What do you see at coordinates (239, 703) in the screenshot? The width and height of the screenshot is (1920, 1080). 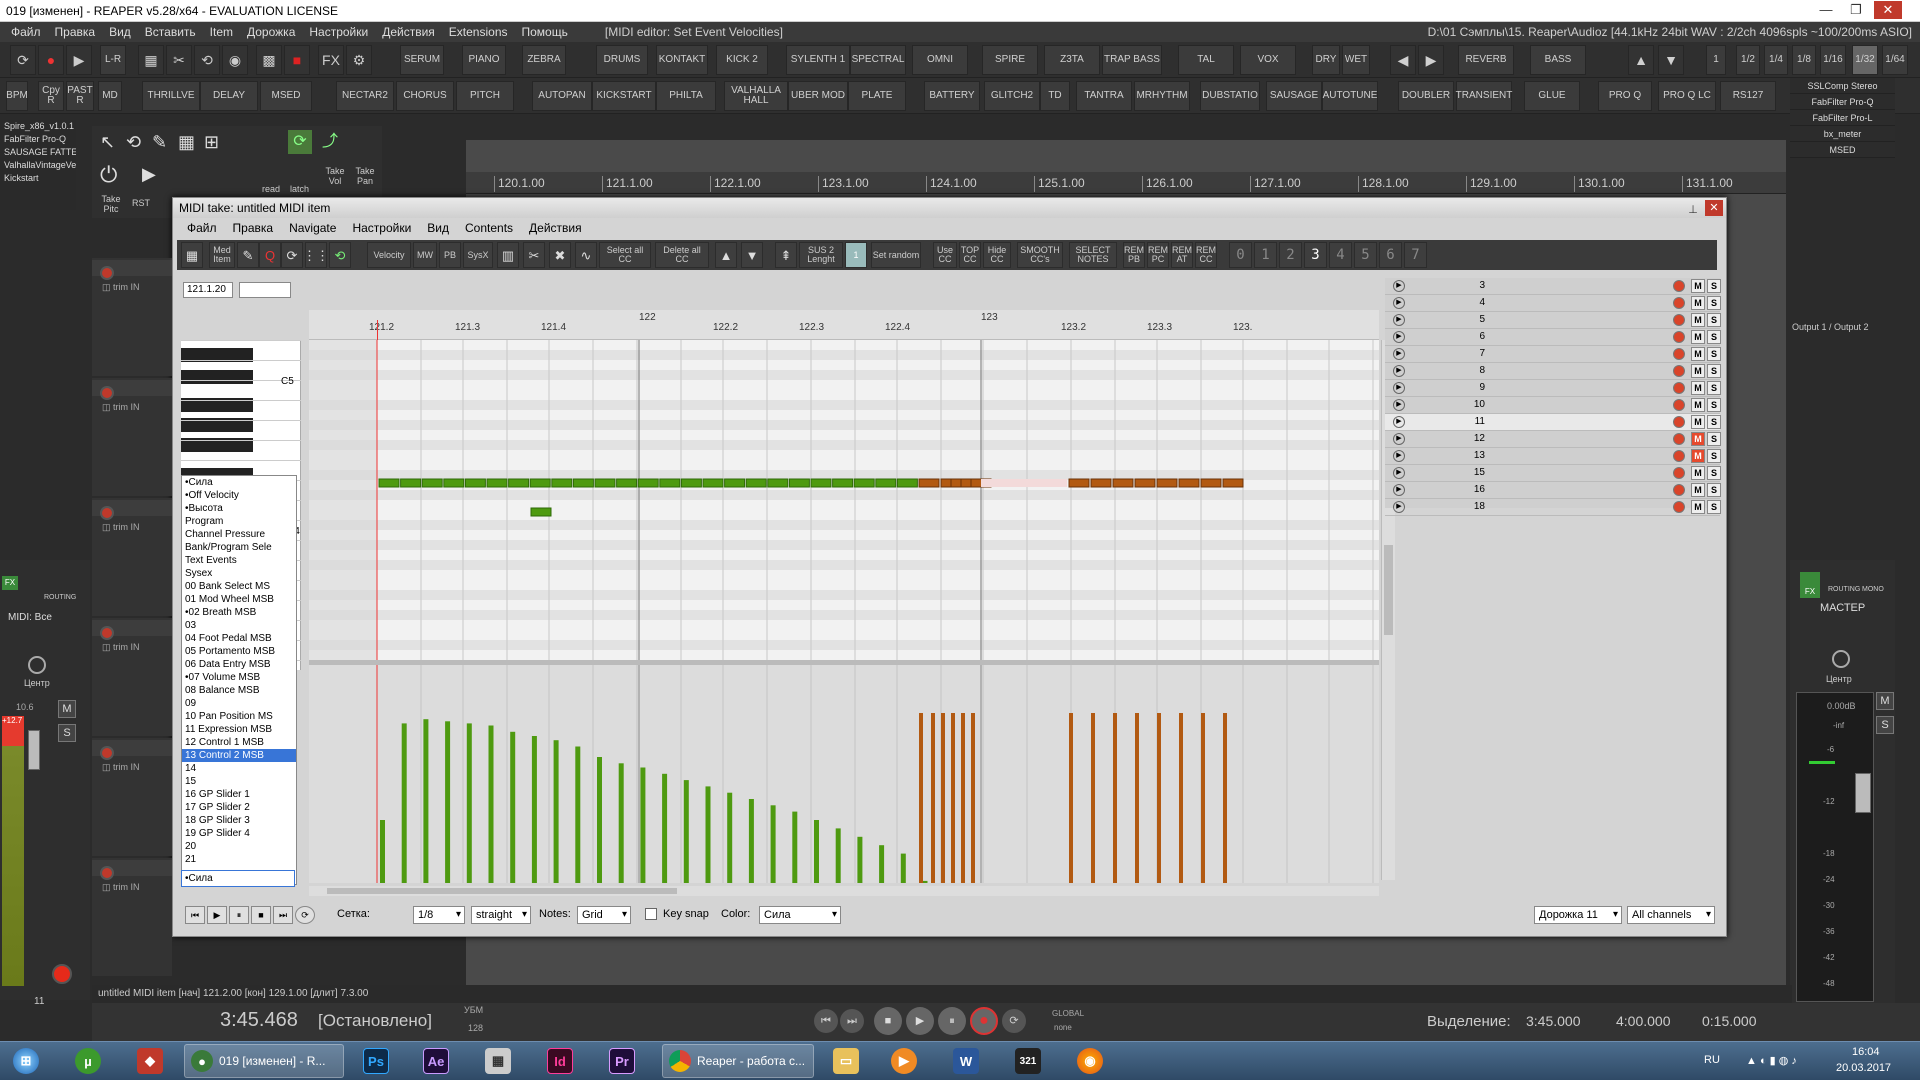 I see `cc-lane-option: 09` at bounding box center [239, 703].